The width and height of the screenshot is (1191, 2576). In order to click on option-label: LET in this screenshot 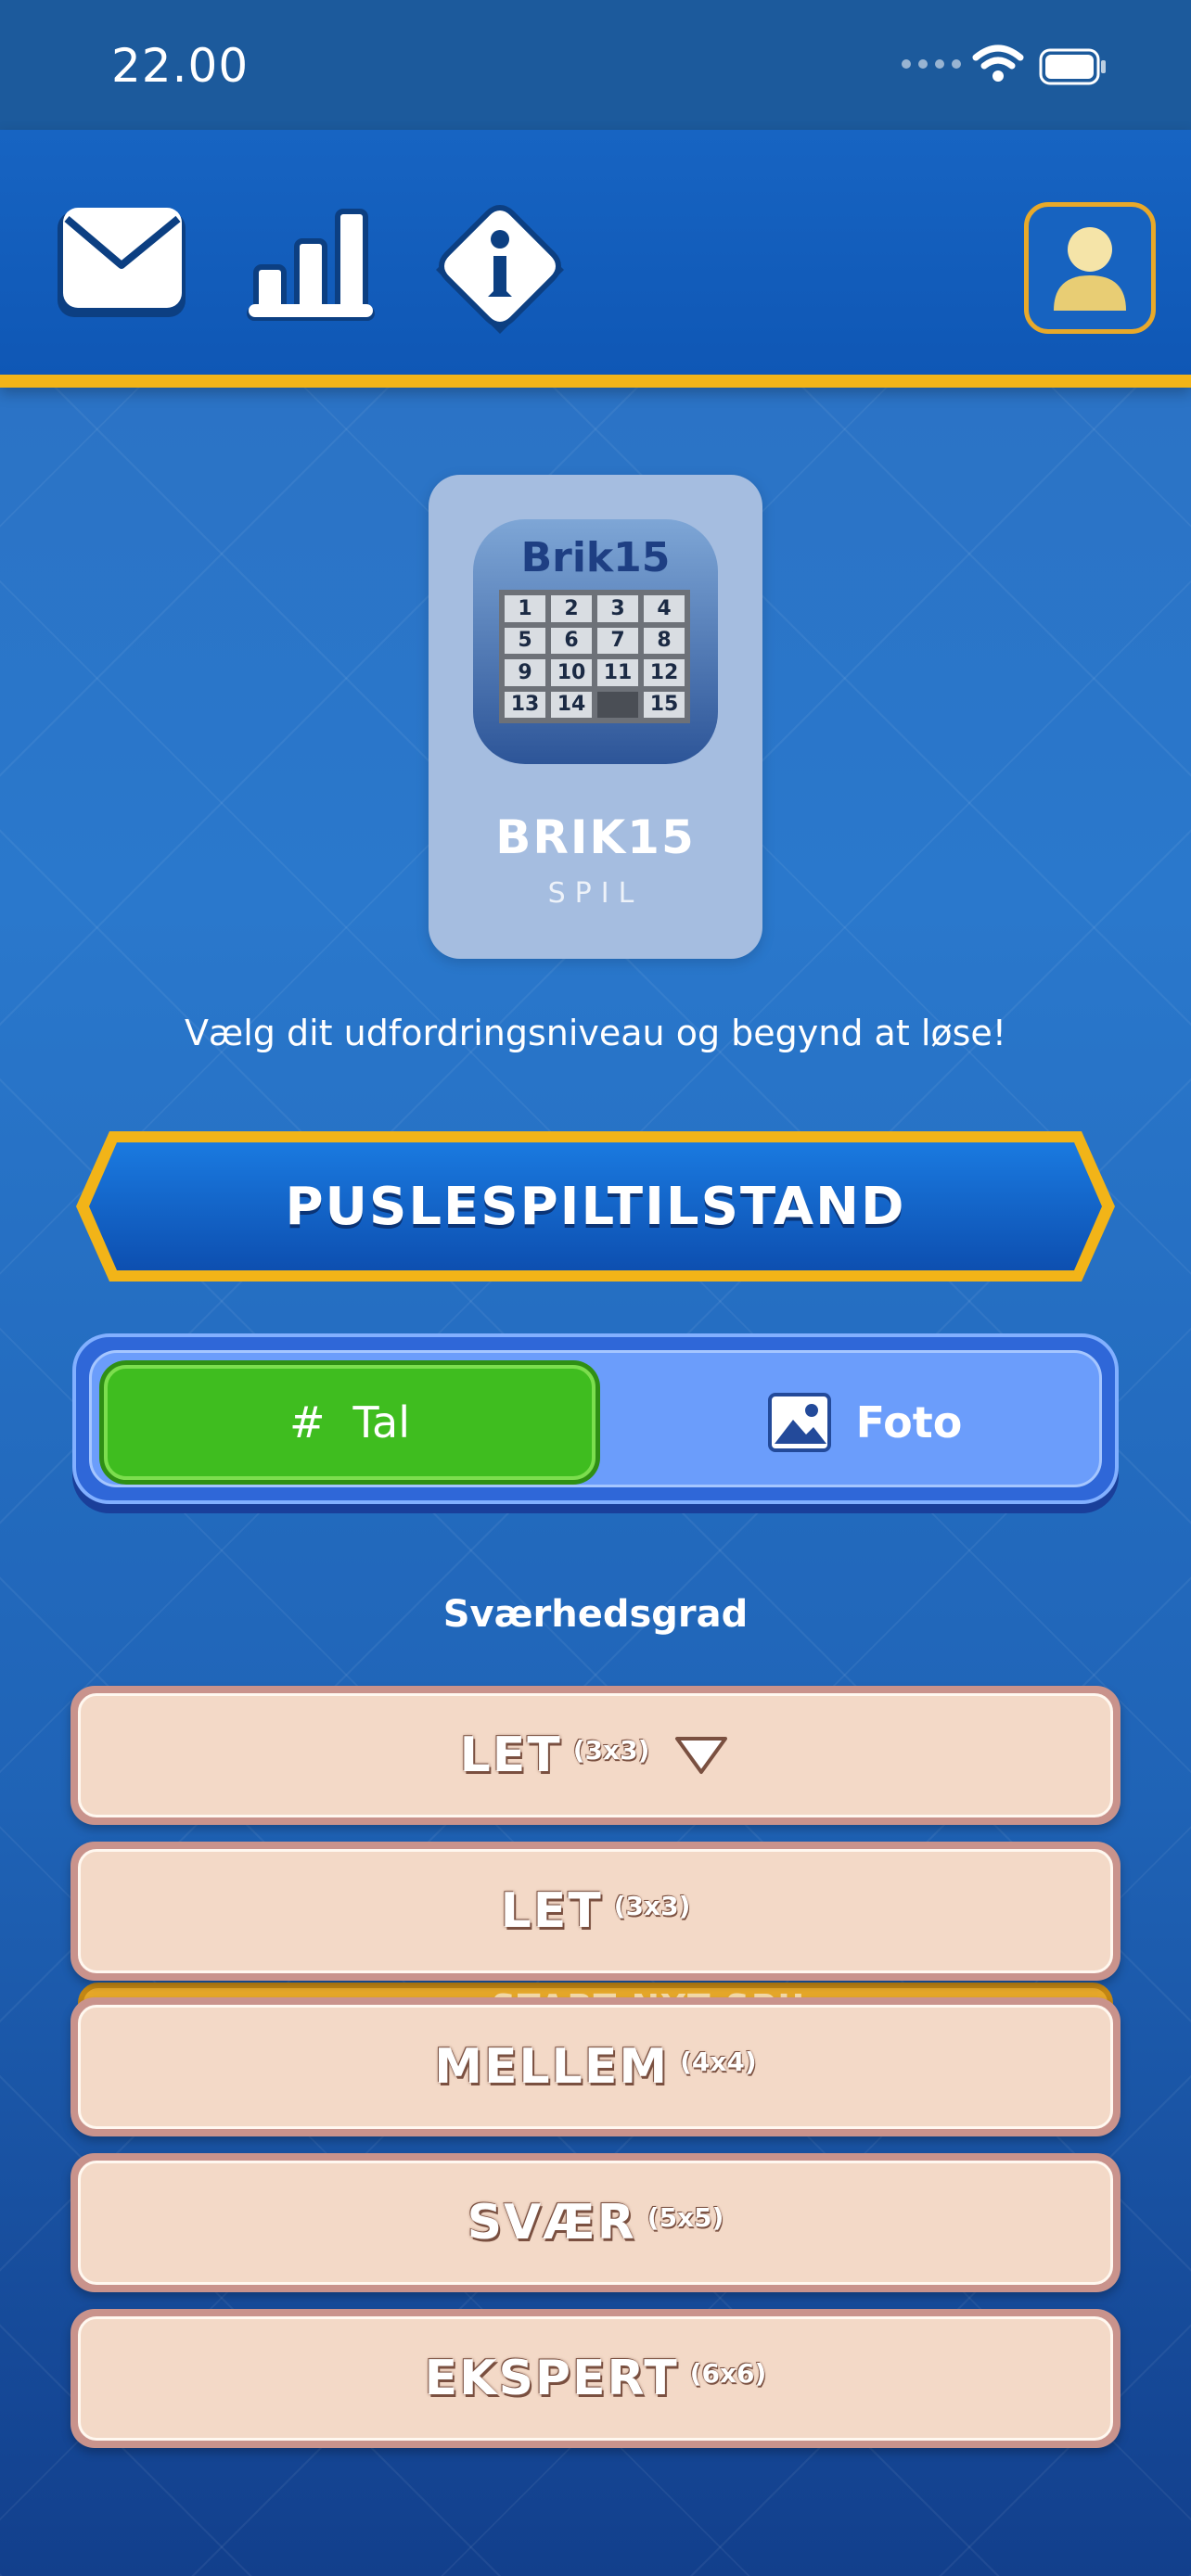, I will do `click(551, 1911)`.